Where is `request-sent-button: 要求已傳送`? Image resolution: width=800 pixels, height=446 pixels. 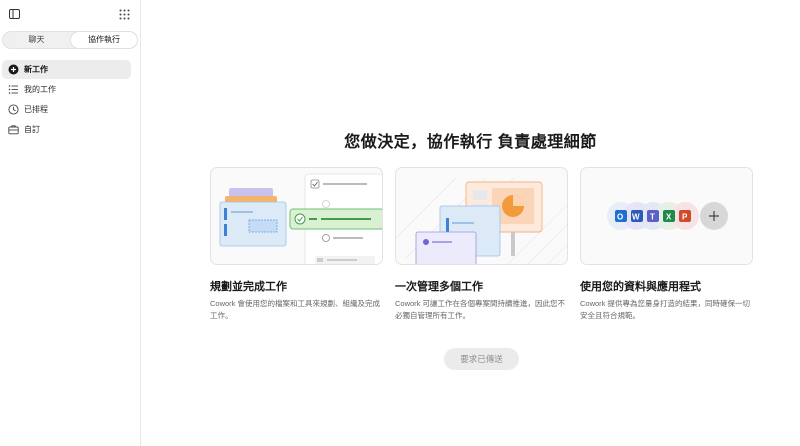
request-sent-button: 要求已傳送 is located at coordinates (481, 359).